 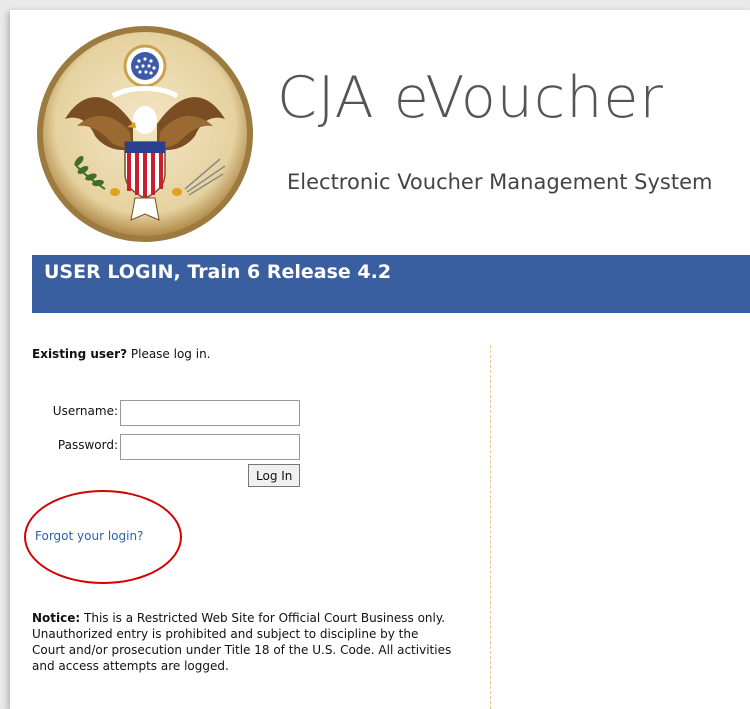 What do you see at coordinates (80, 354) in the screenshot?
I see `existing-user-bold: Existing user?` at bounding box center [80, 354].